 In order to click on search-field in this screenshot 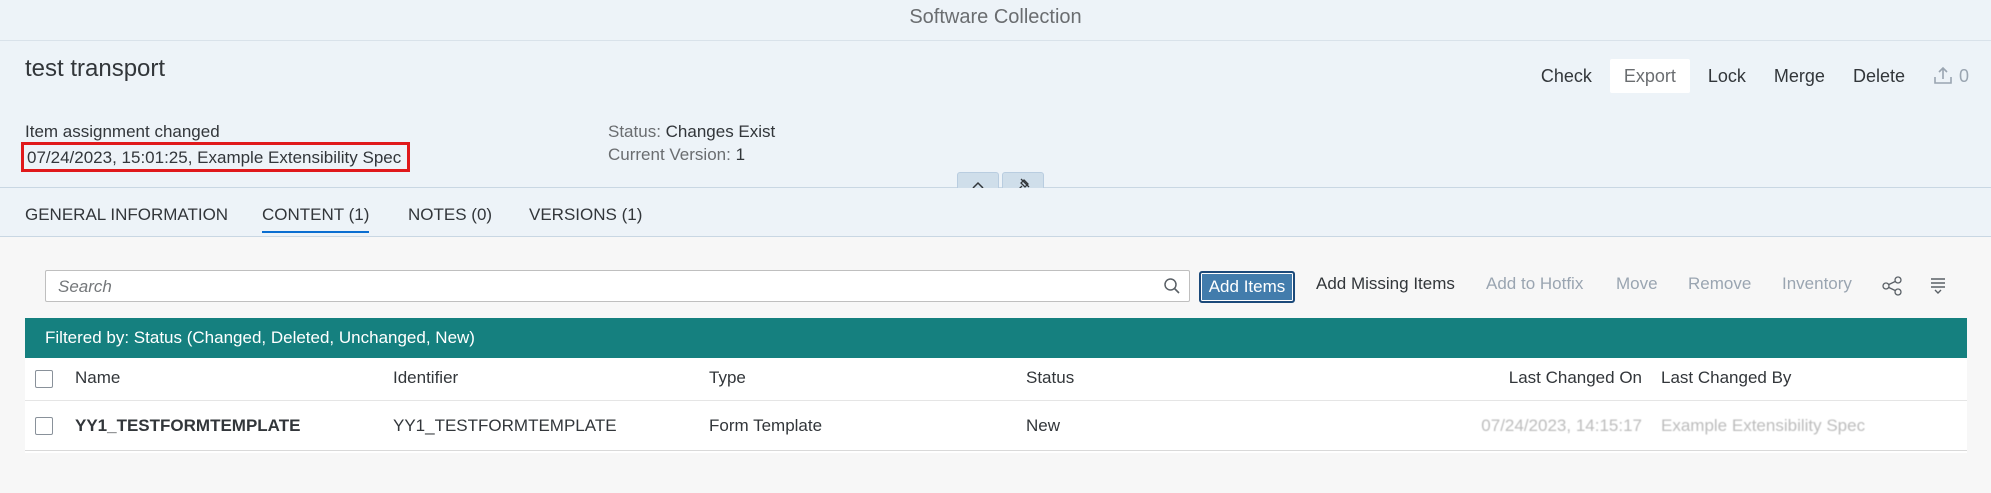, I will do `click(617, 286)`.